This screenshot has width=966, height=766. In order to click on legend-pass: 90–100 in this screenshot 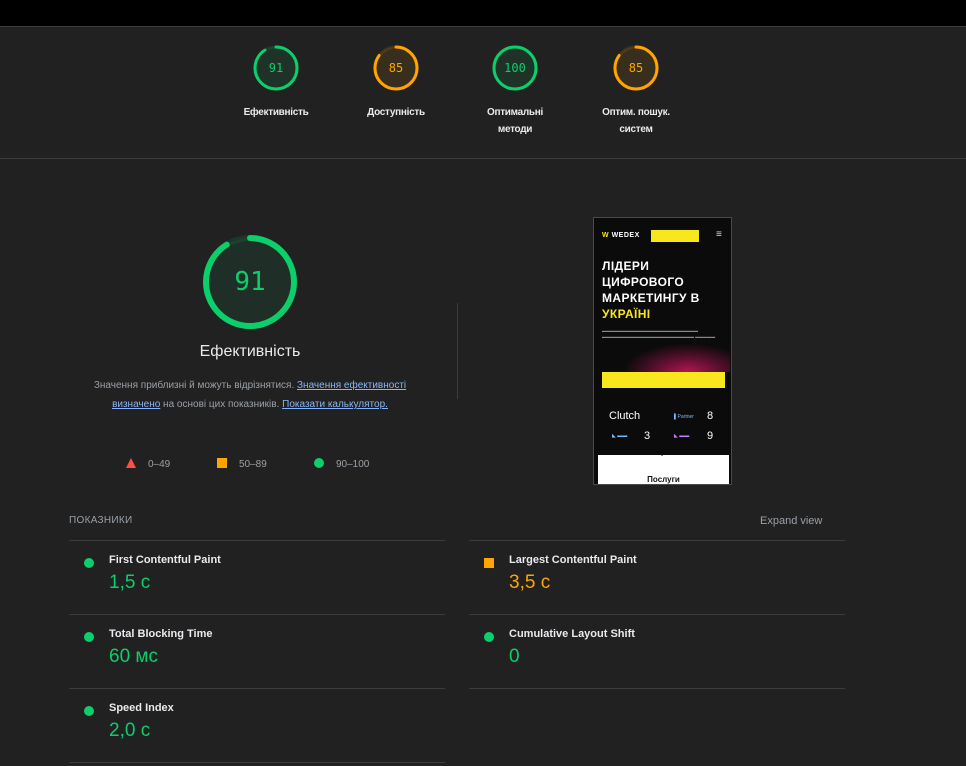, I will do `click(341, 465)`.